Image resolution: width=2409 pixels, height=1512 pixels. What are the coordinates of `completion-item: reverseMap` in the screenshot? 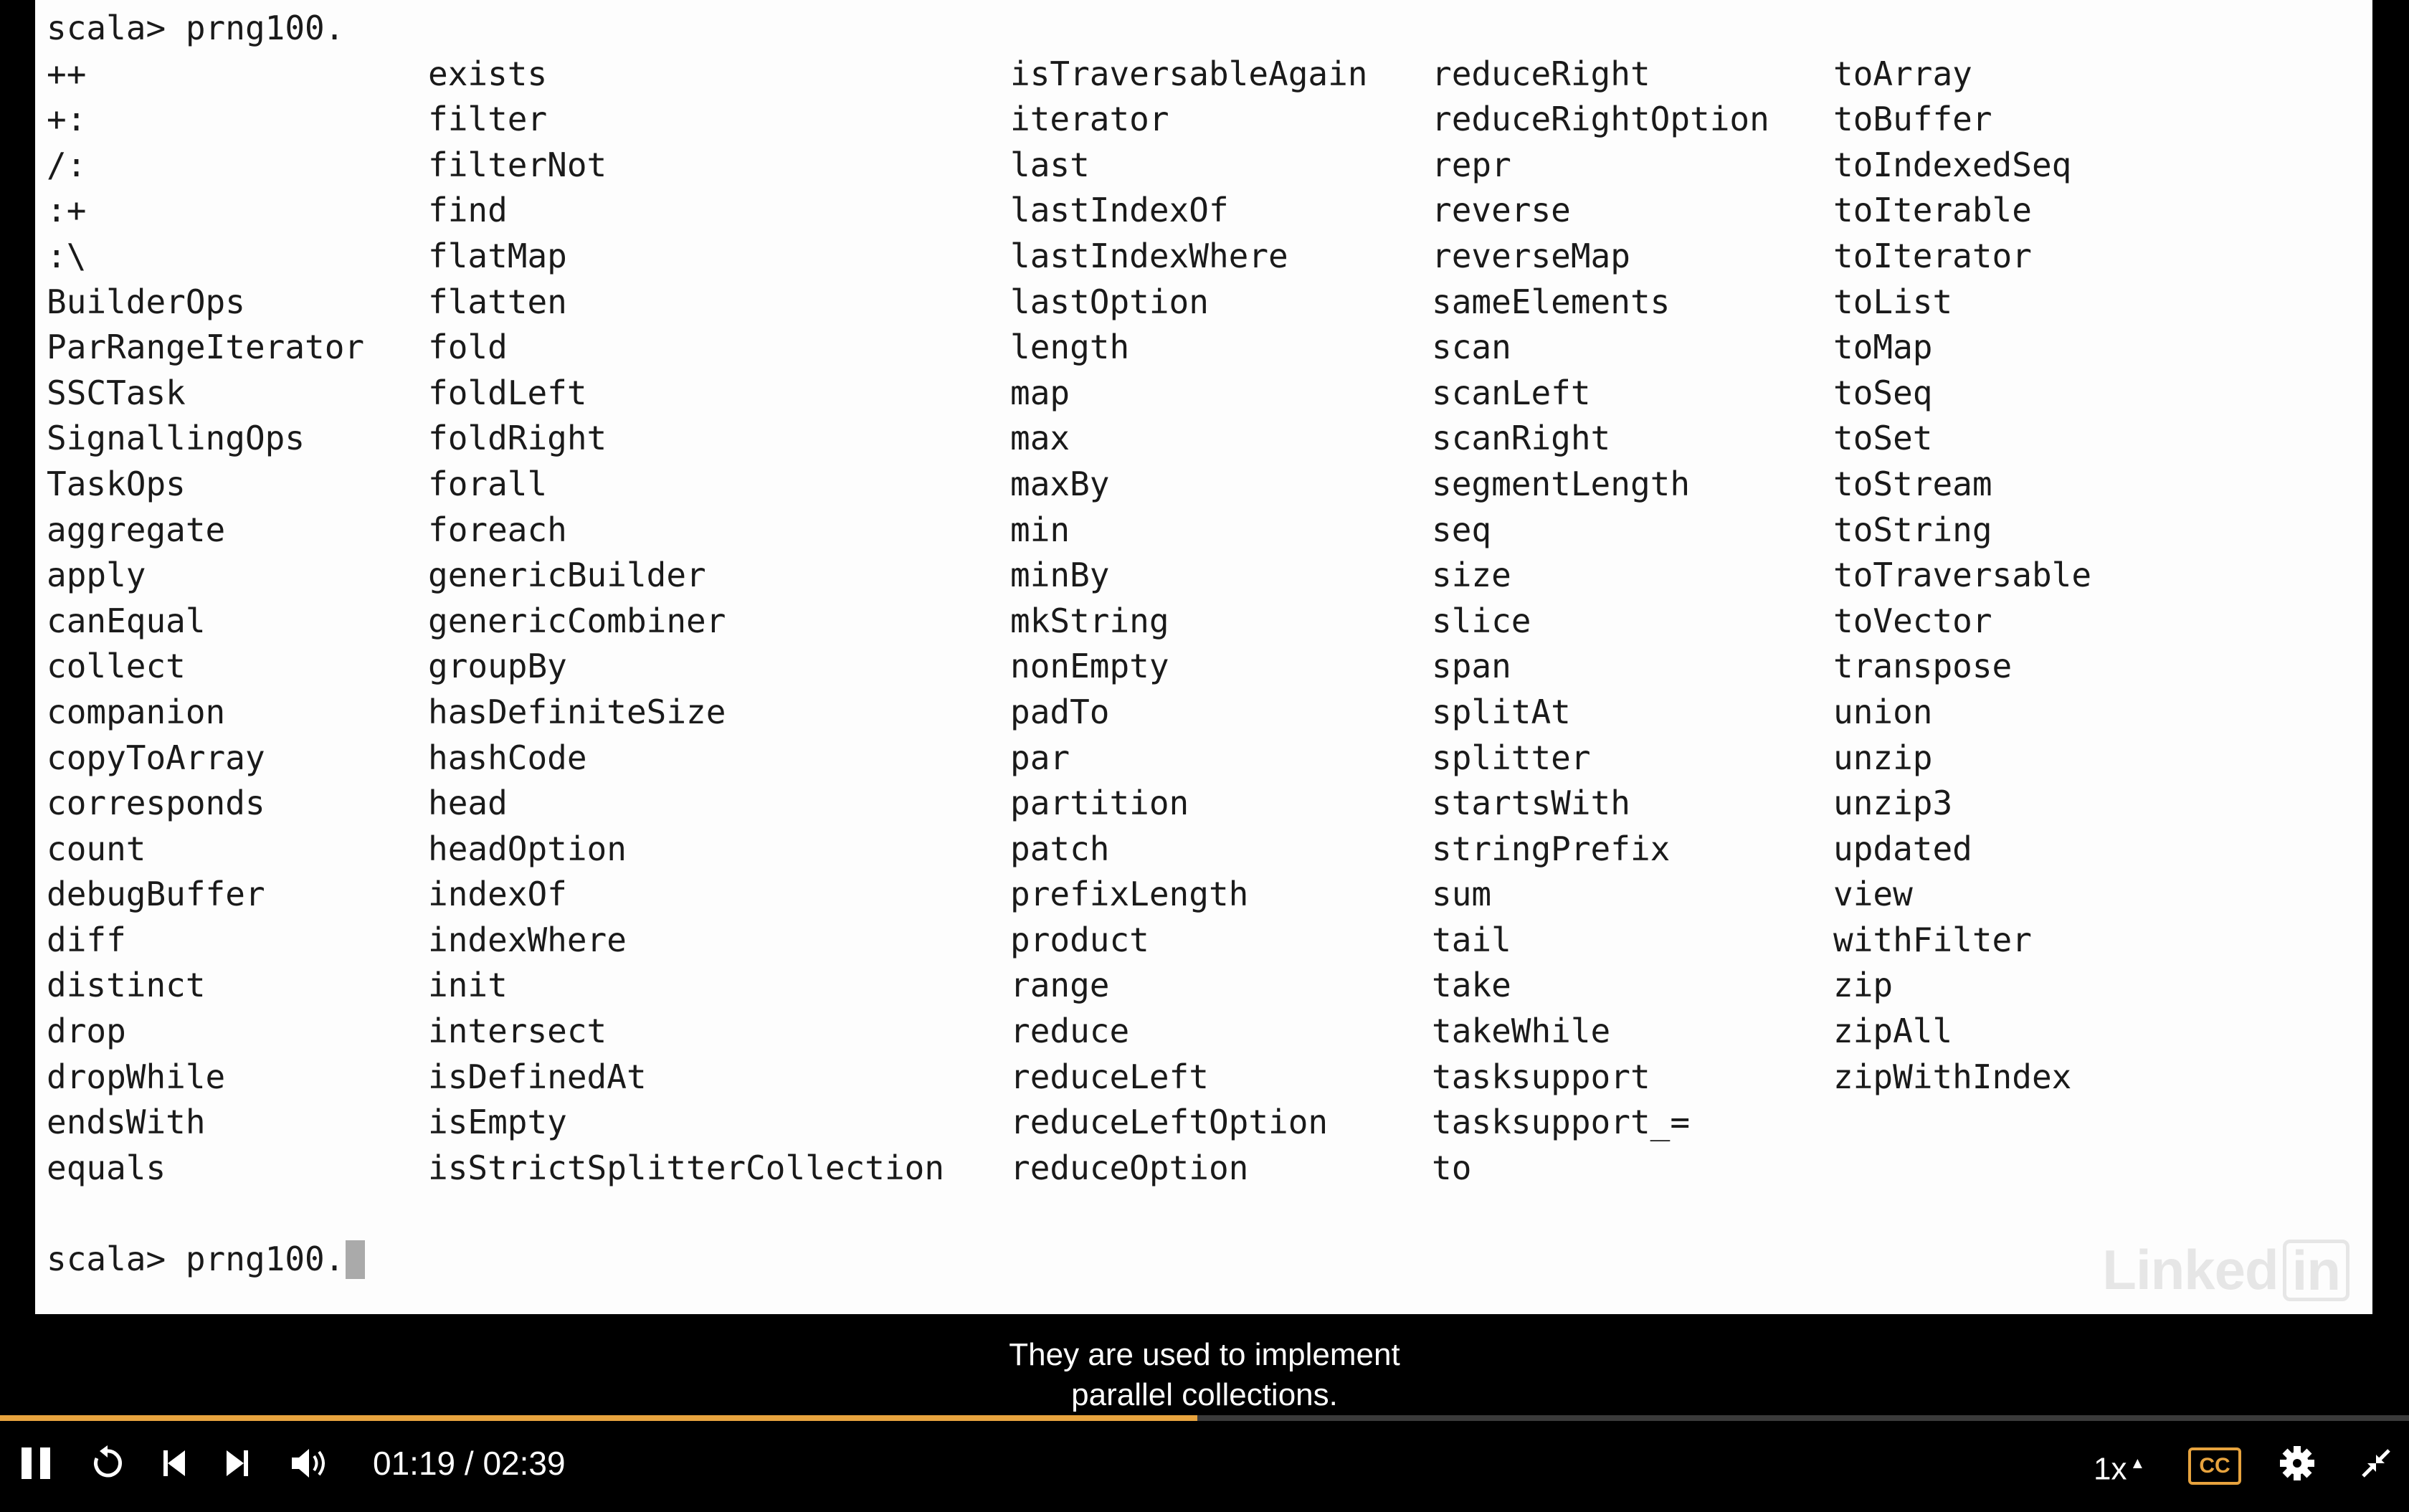 It's located at (1531, 255).